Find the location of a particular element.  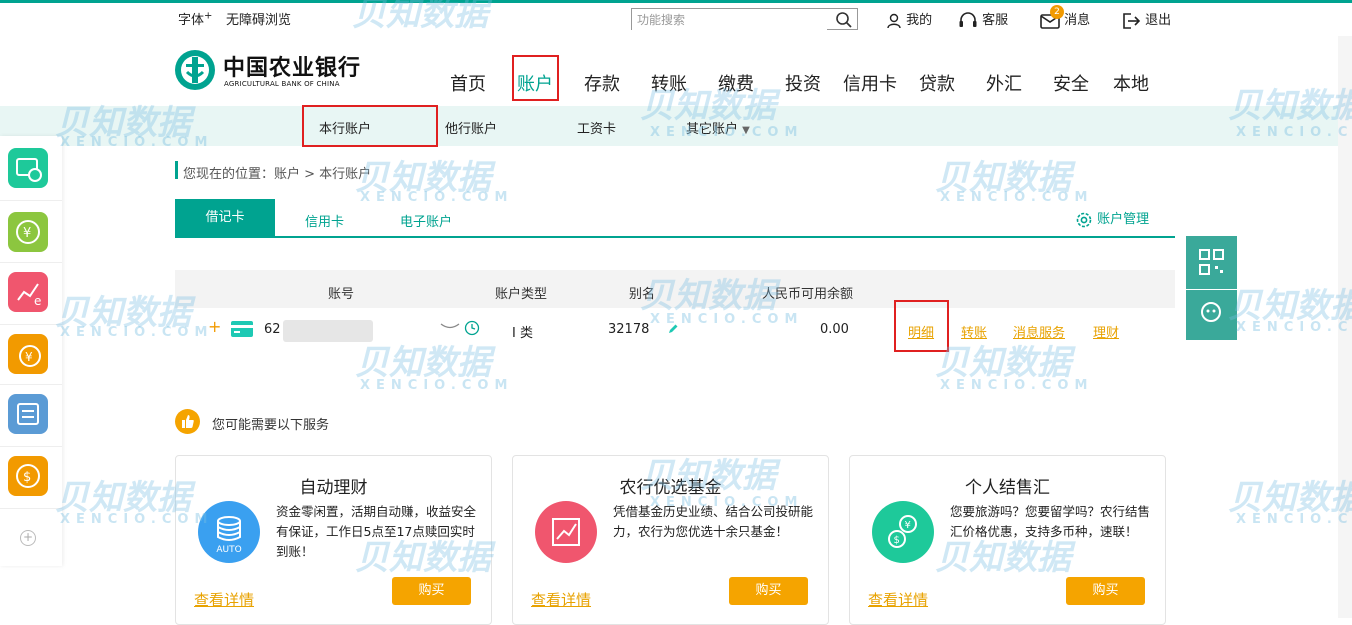

service-link: 客服 is located at coordinates (983, 19).